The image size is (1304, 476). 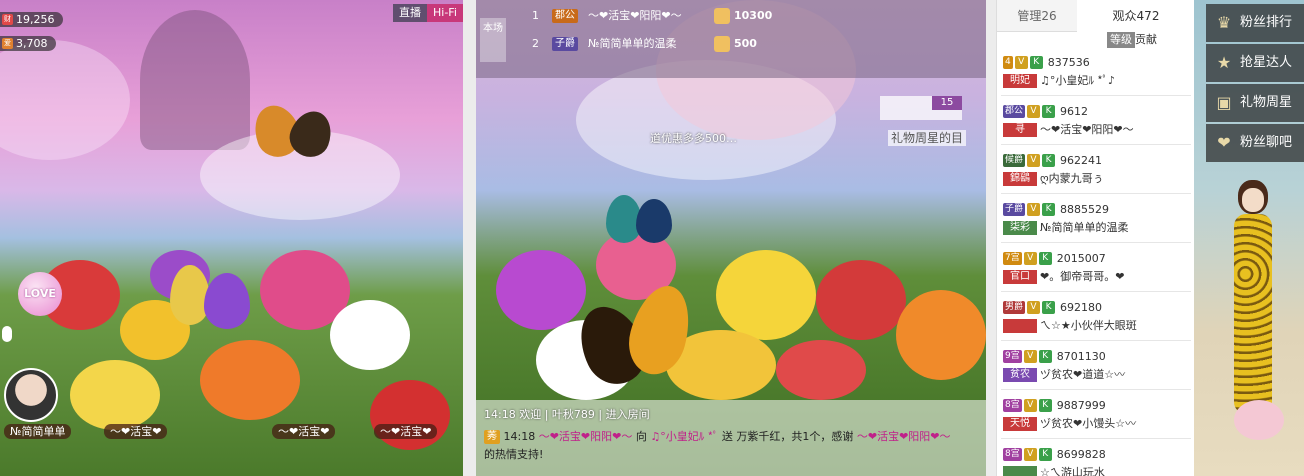 What do you see at coordinates (7, 43) in the screenshot?
I see `fans-icon: 爱` at bounding box center [7, 43].